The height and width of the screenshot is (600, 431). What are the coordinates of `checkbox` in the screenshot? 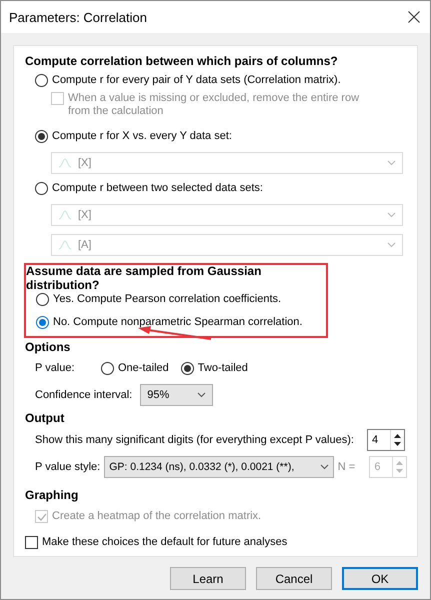 It's located at (31, 543).